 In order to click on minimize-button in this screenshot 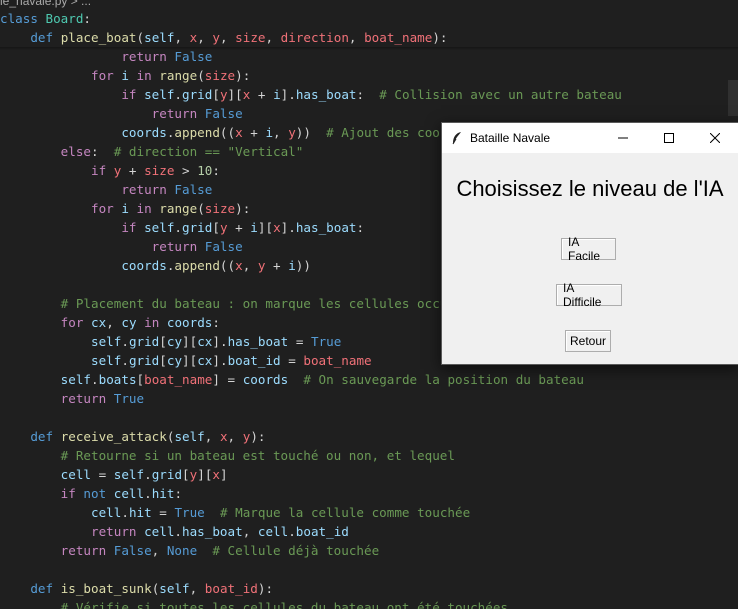, I will do `click(623, 138)`.